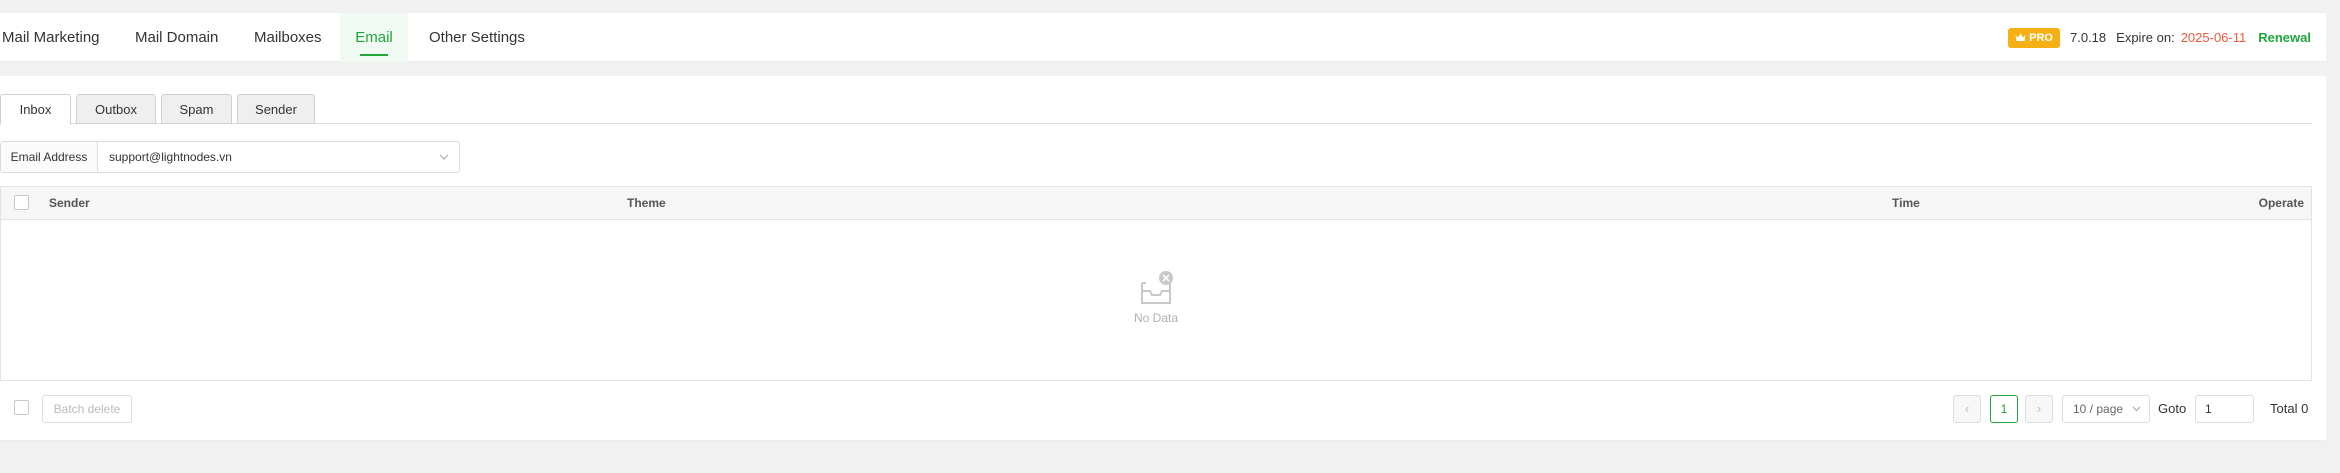 The image size is (2340, 473). Describe the element at coordinates (2041, 37) in the screenshot. I see `pro-badge-label: PRO` at that location.